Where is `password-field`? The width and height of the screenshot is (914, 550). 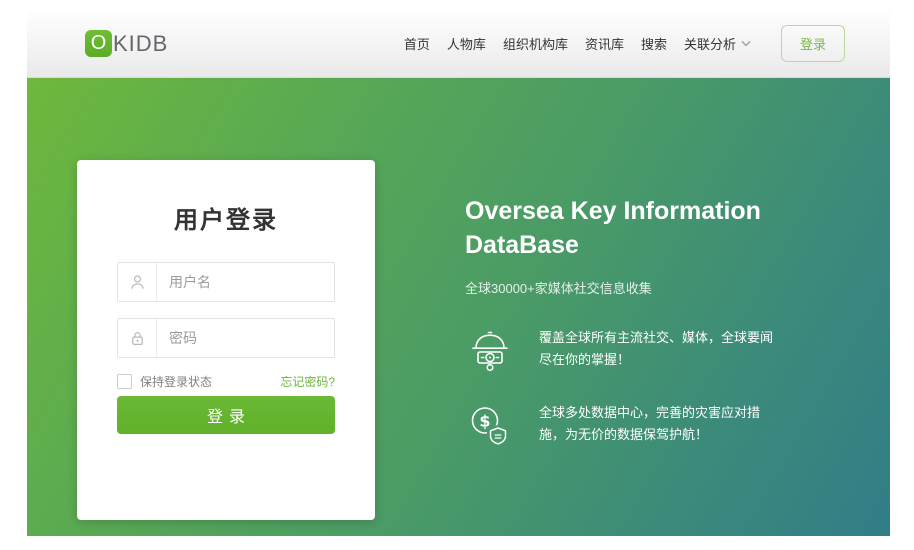
password-field is located at coordinates (226, 338).